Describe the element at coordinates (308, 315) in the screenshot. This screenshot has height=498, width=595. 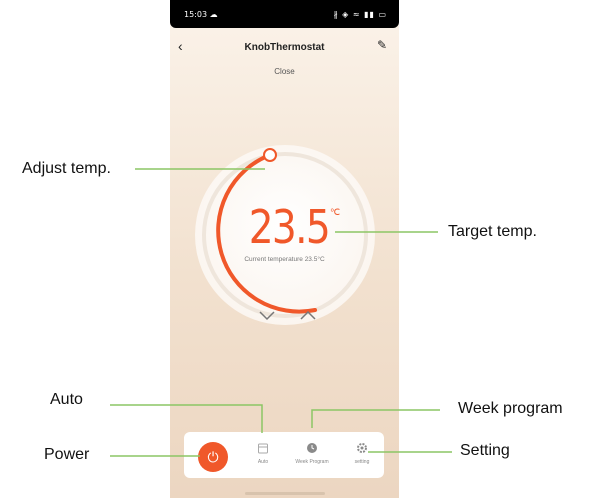
I see `temp-up-icon` at that location.